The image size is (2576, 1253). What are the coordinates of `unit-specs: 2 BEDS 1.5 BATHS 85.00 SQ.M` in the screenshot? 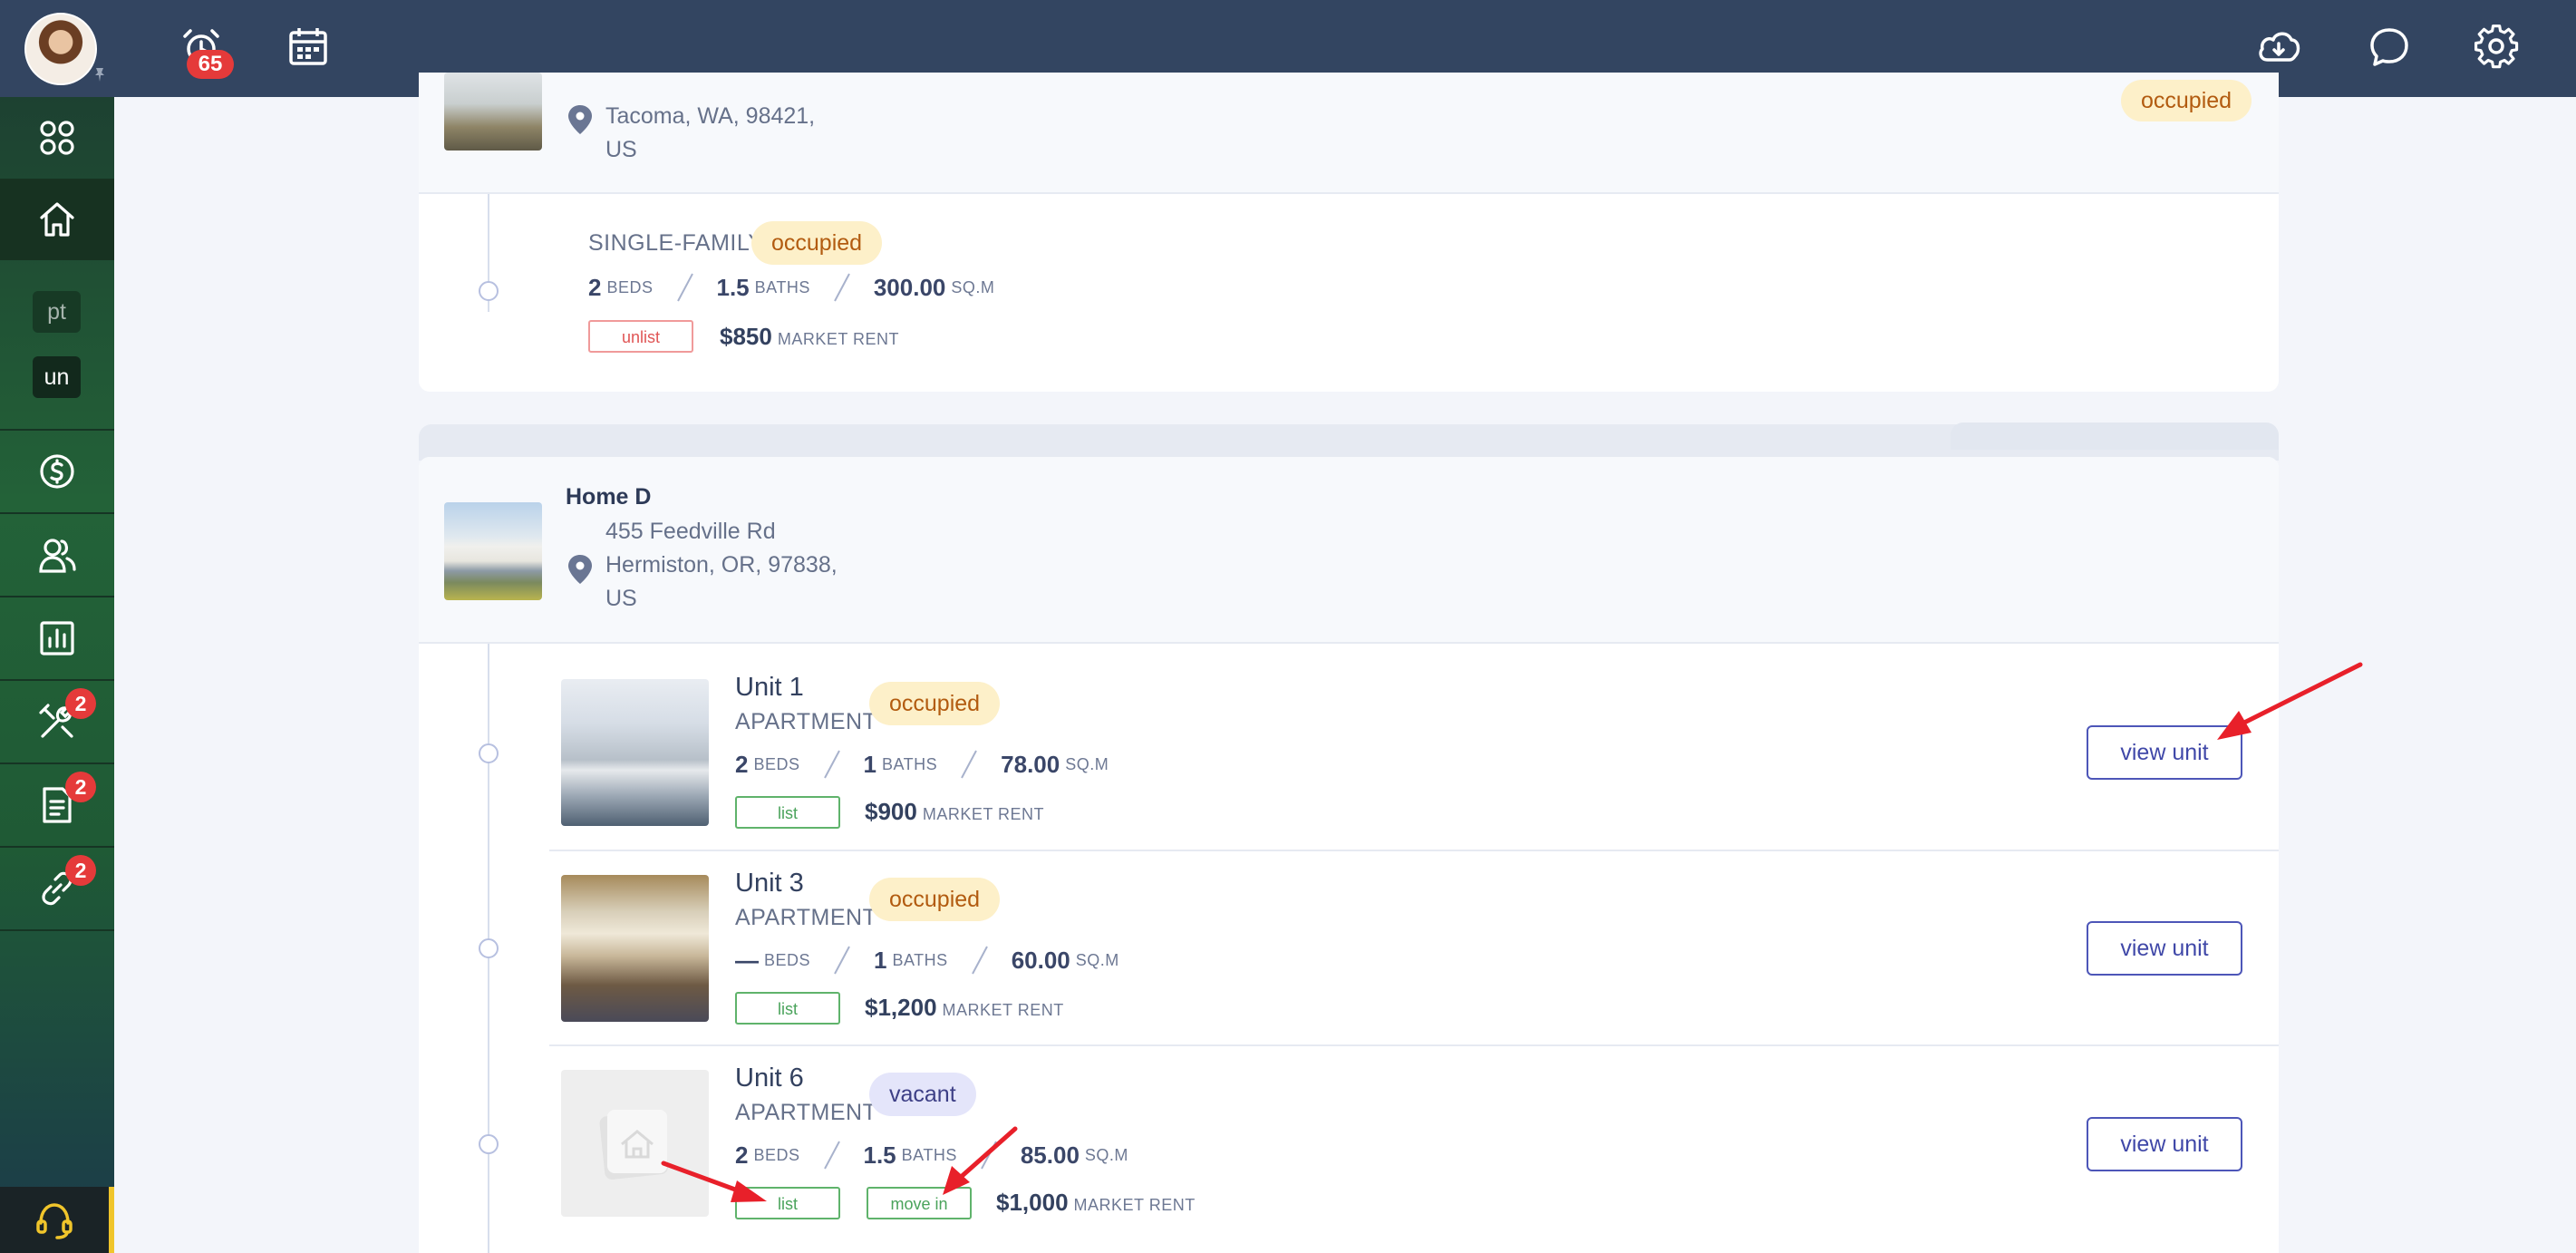 It's located at (931, 1155).